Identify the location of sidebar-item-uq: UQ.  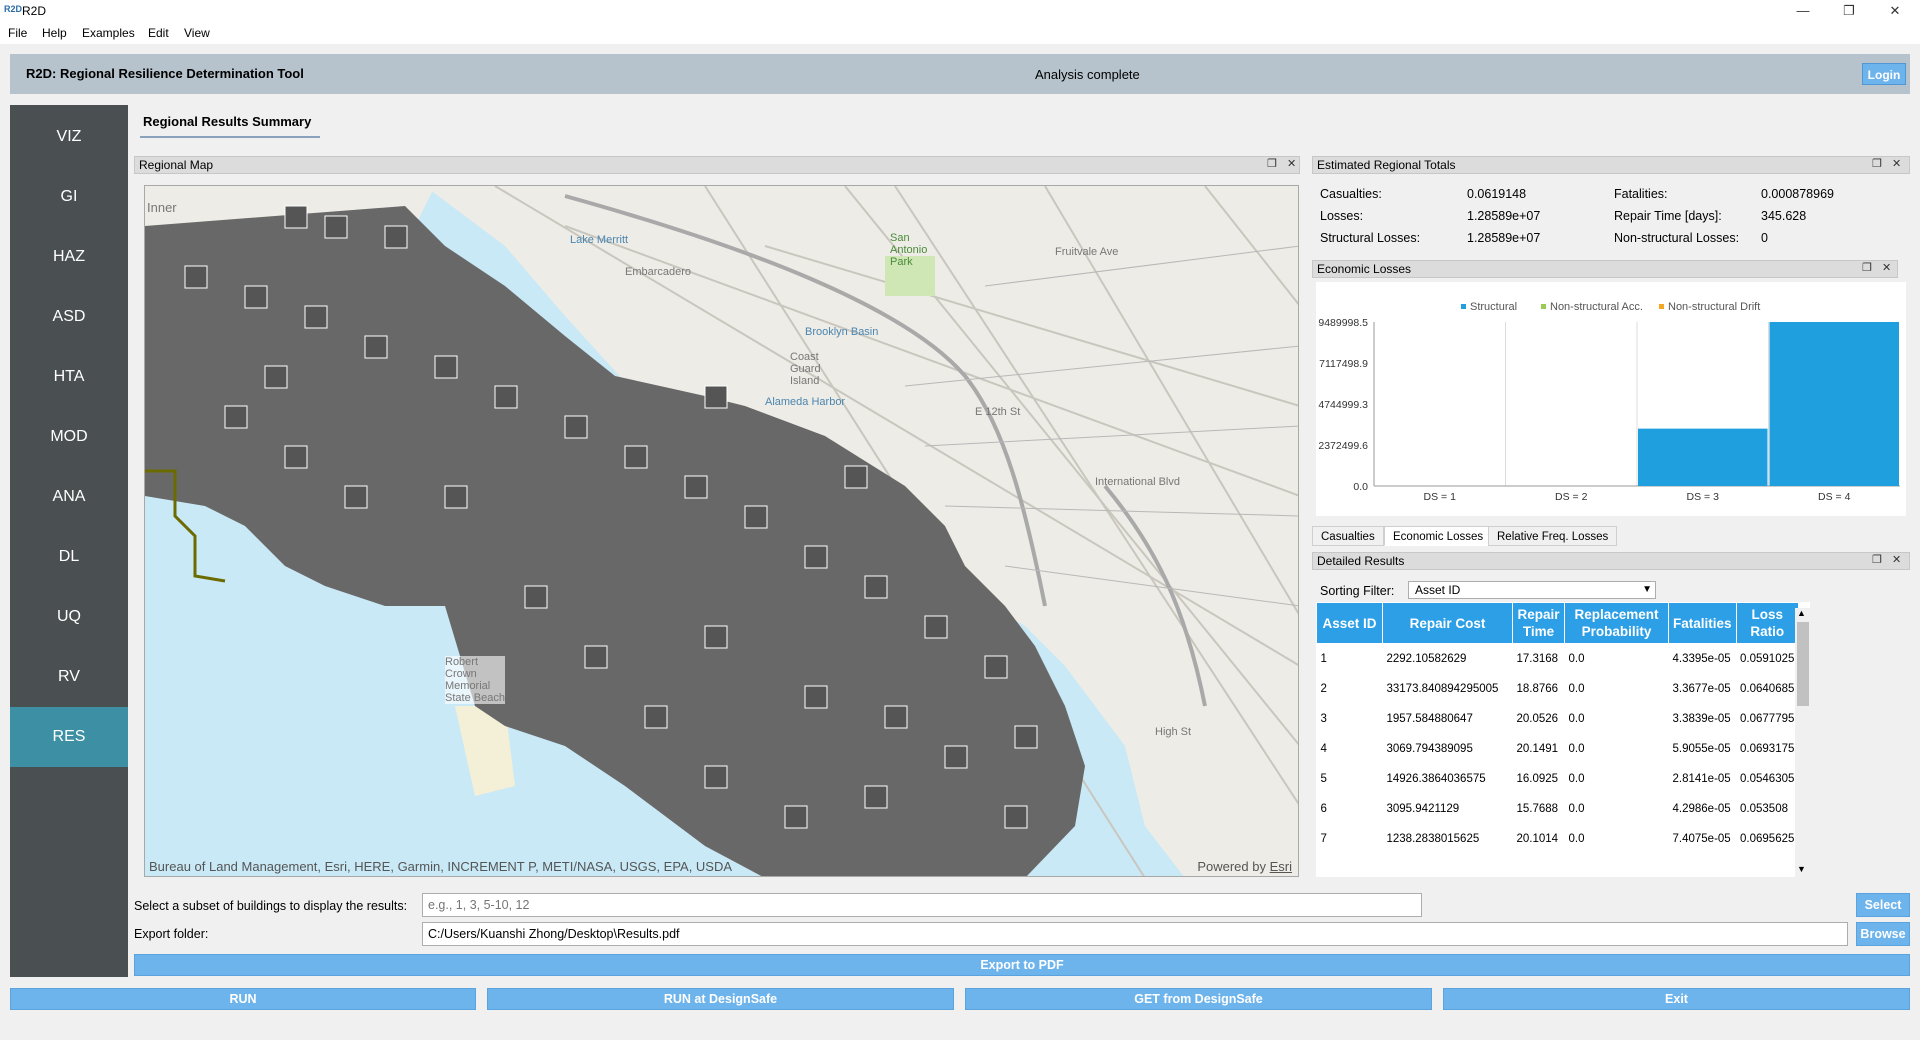
(69, 617).